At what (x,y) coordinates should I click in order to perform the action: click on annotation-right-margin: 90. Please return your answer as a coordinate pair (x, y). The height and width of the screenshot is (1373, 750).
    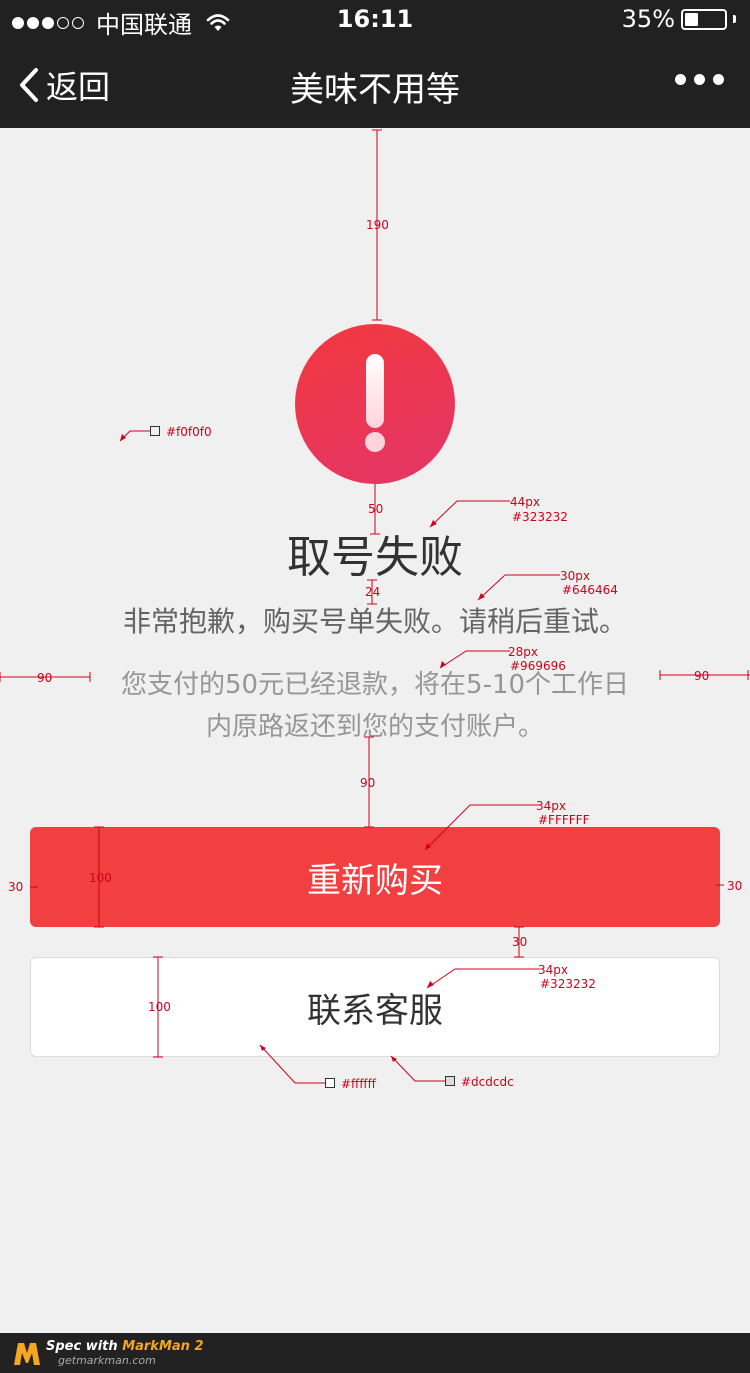
    Looking at the image, I should click on (702, 676).